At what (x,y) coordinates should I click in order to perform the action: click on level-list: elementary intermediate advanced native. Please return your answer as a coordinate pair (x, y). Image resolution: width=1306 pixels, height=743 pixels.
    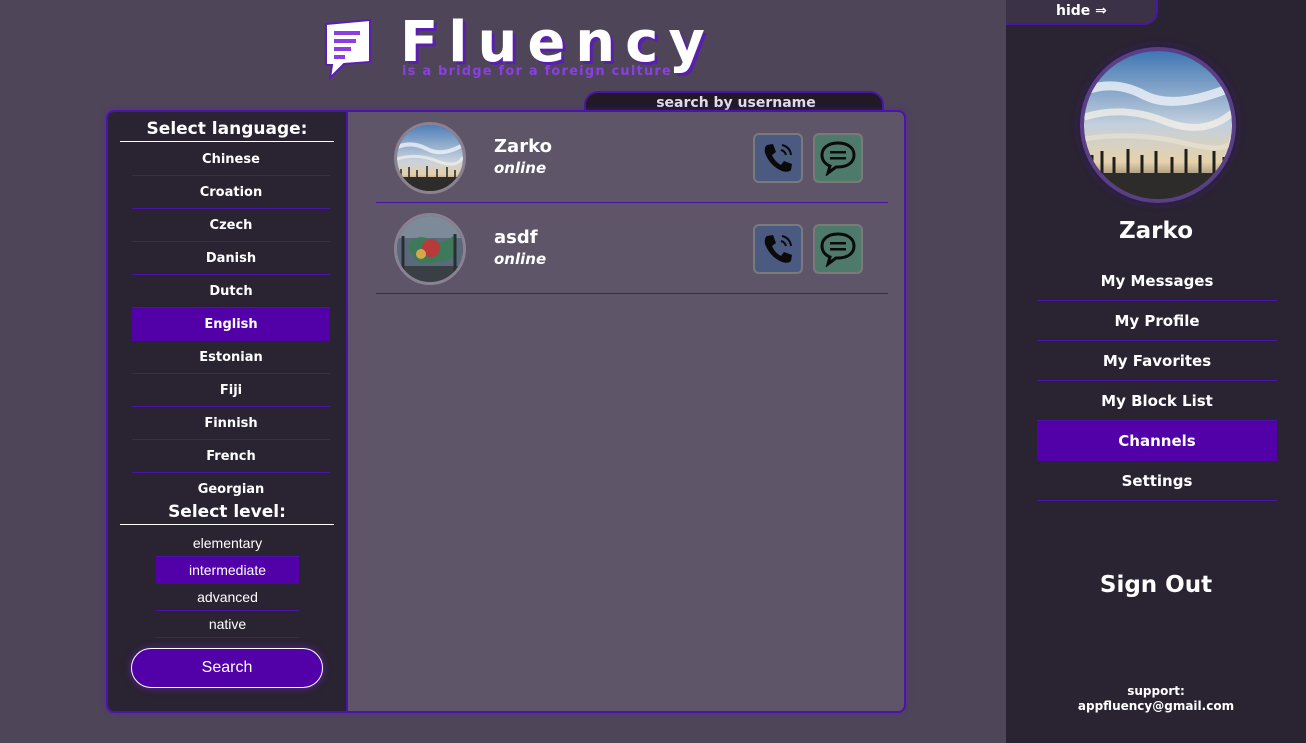
    Looking at the image, I should click on (227, 584).